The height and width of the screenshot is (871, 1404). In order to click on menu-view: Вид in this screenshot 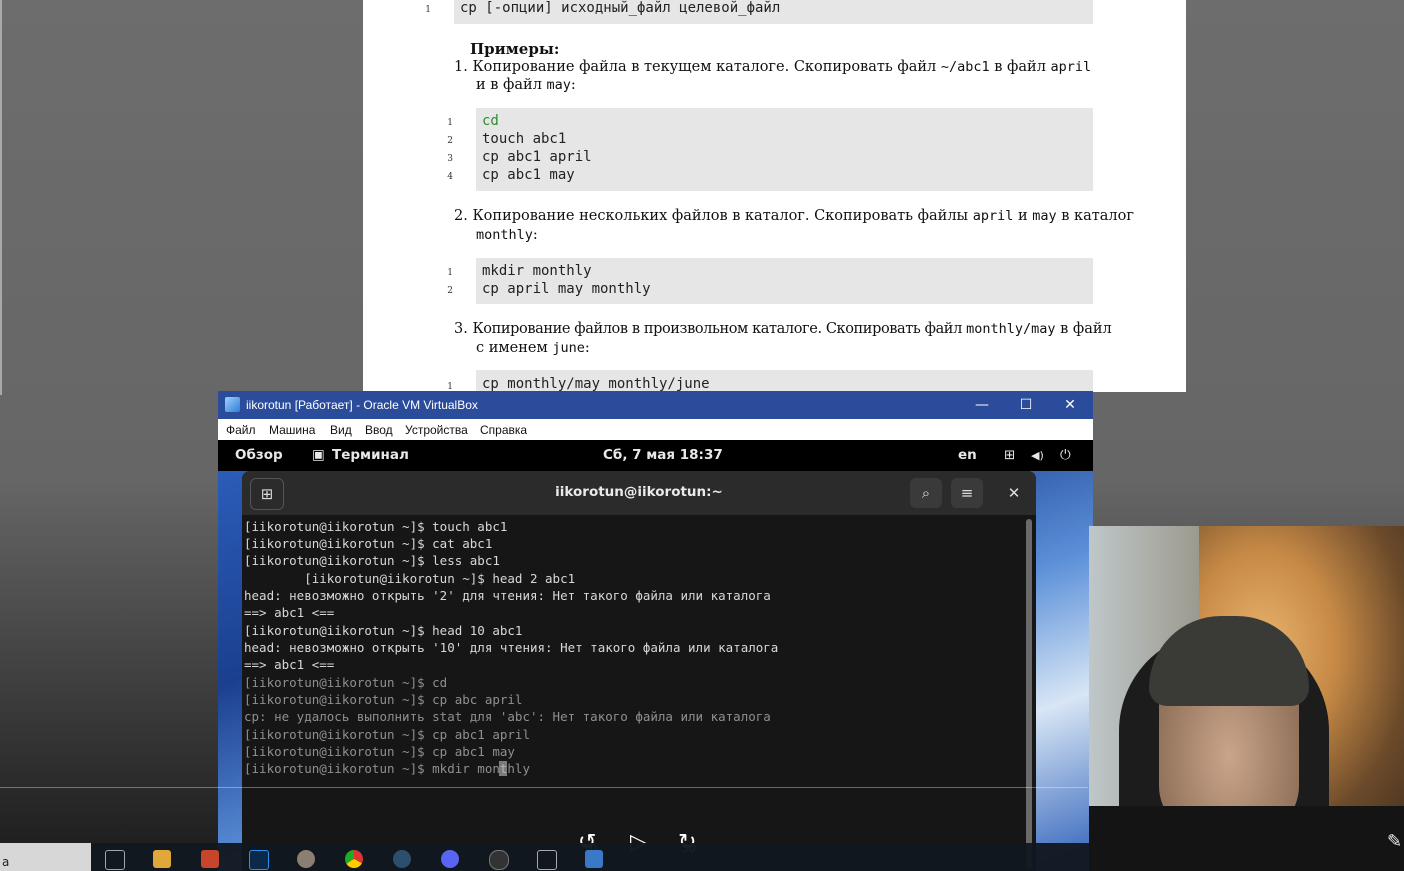, I will do `click(341, 430)`.